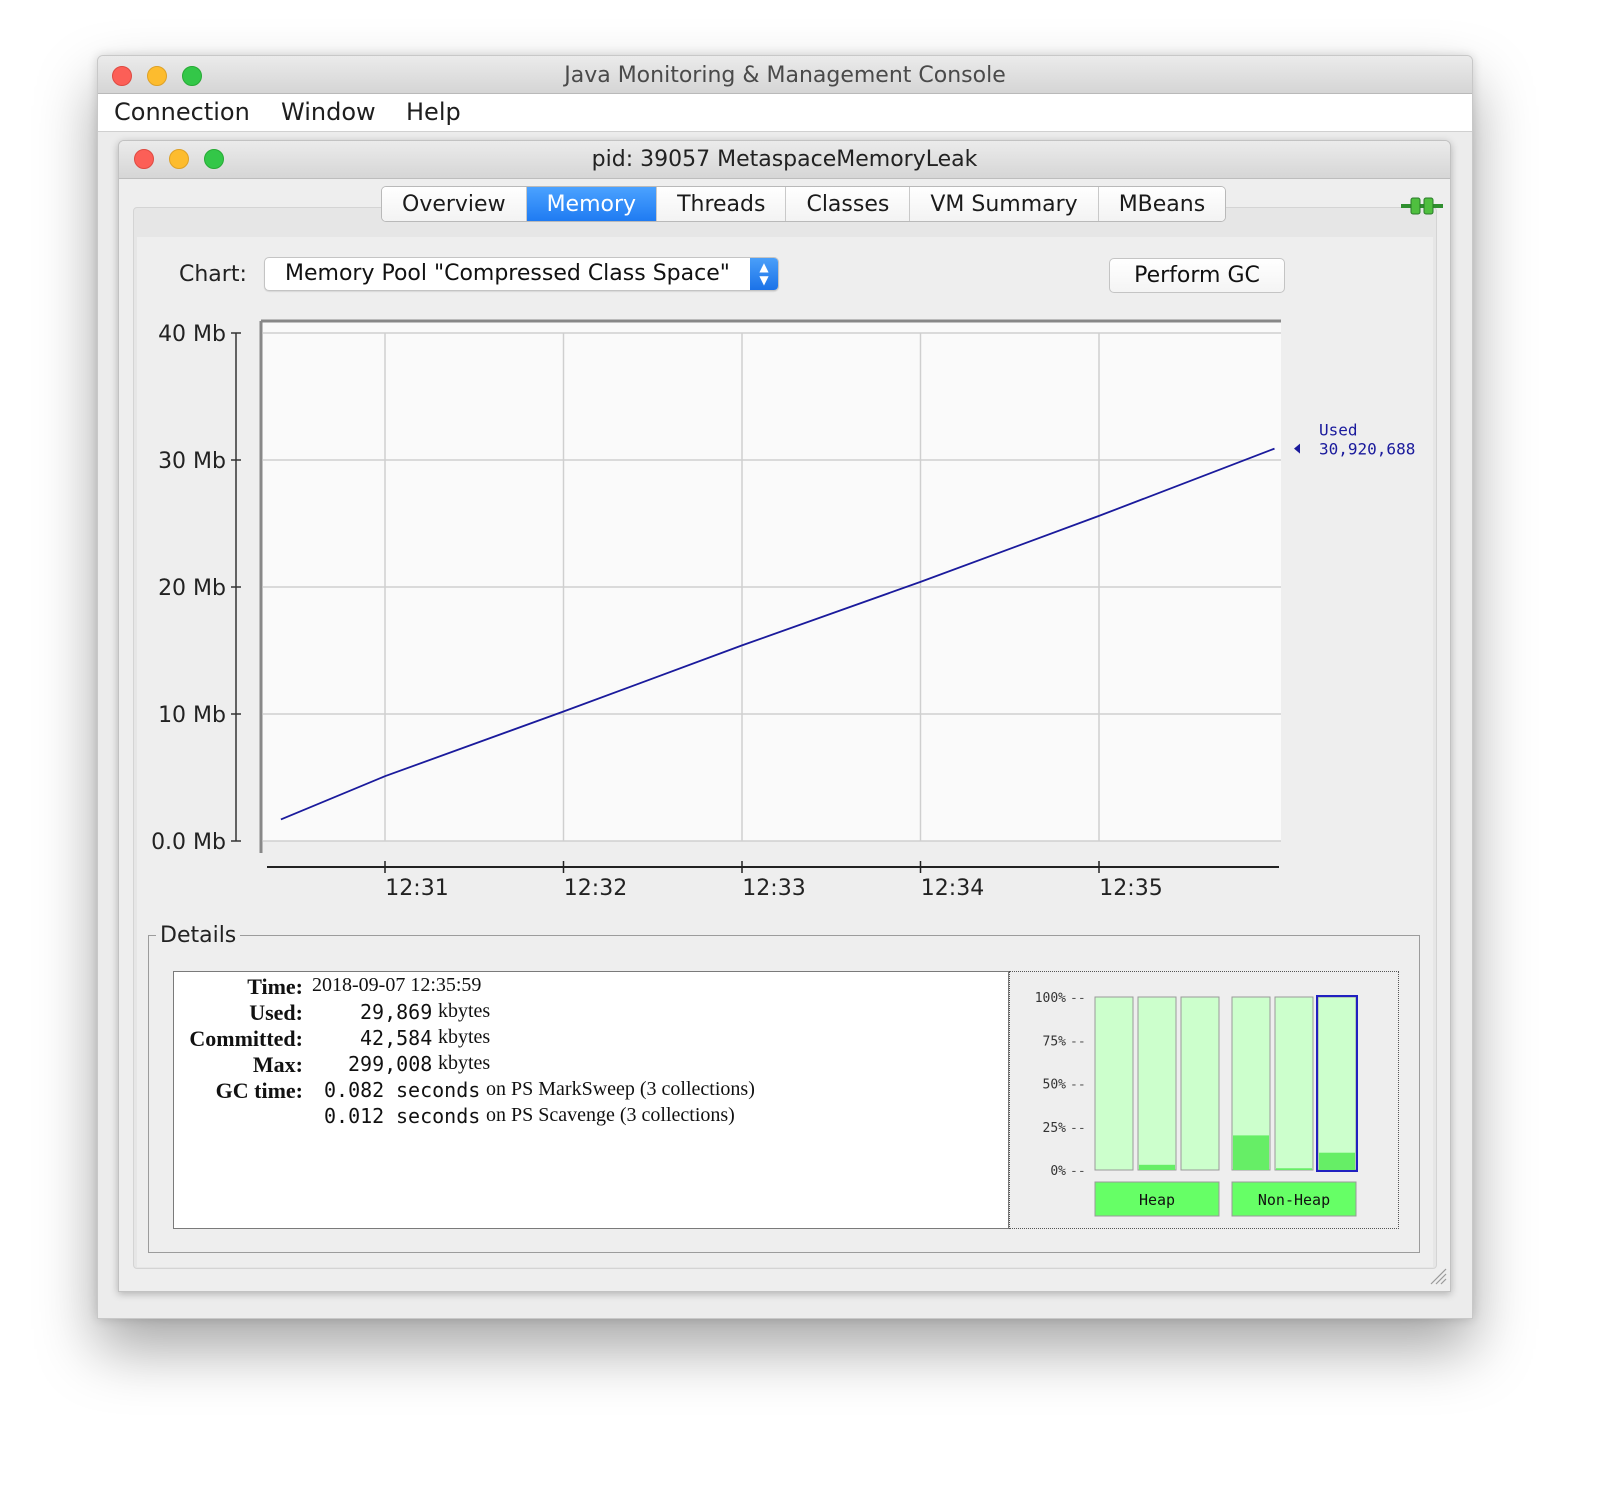 The width and height of the screenshot is (1600, 1487). What do you see at coordinates (1055, 1128) in the screenshot?
I see `bars-y-tick-label: 25%` at bounding box center [1055, 1128].